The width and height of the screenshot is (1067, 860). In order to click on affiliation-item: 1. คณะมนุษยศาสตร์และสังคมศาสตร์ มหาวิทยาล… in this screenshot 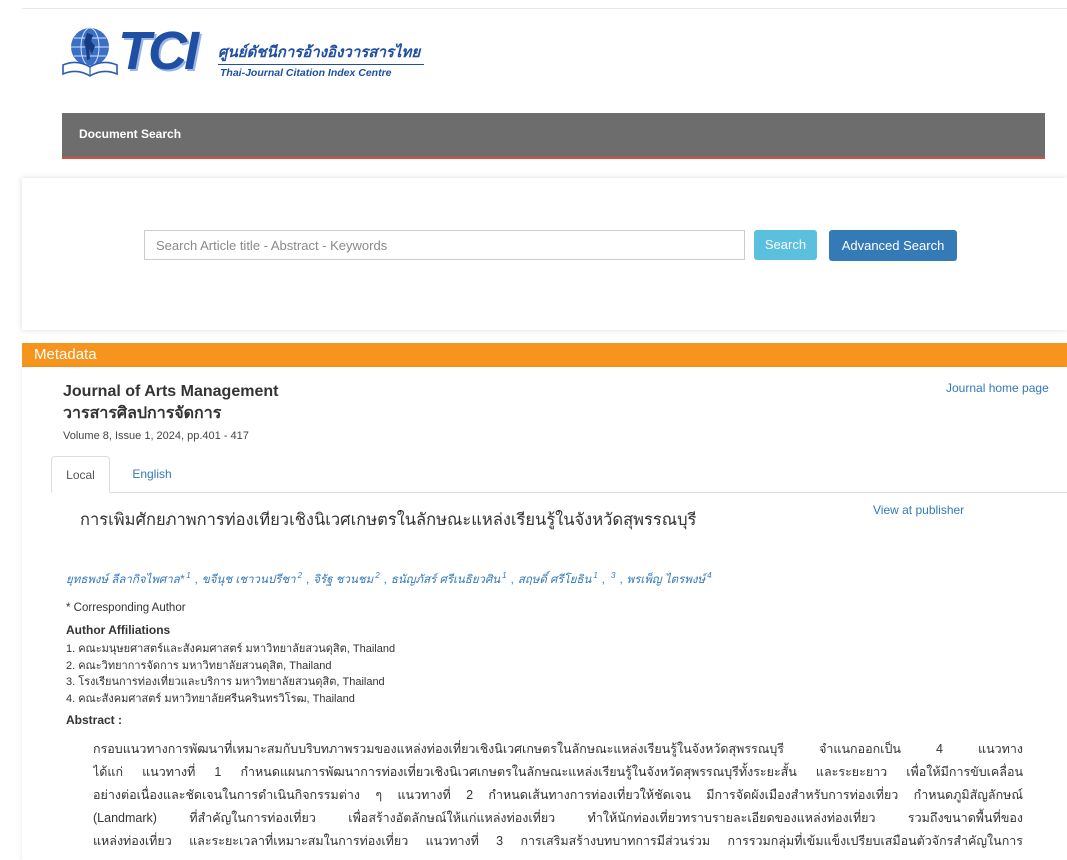, I will do `click(516, 649)`.